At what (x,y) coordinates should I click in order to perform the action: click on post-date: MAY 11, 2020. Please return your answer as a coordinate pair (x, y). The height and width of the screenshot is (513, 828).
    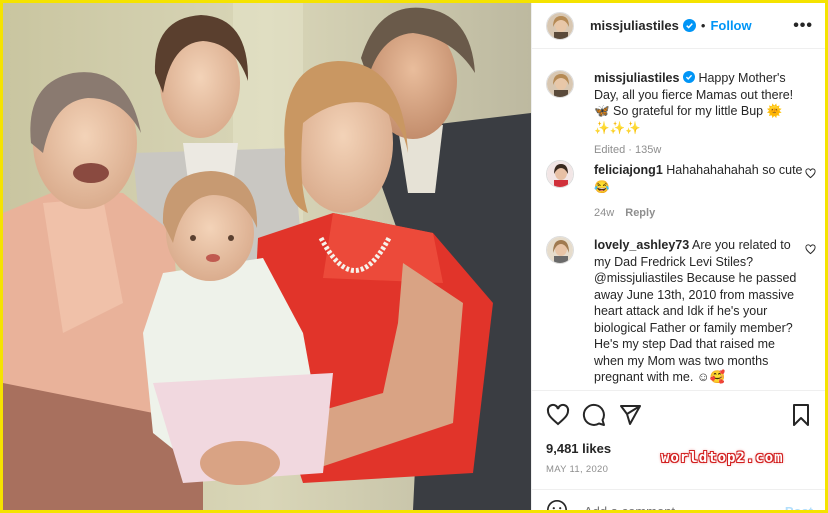
    Looking at the image, I should click on (577, 469).